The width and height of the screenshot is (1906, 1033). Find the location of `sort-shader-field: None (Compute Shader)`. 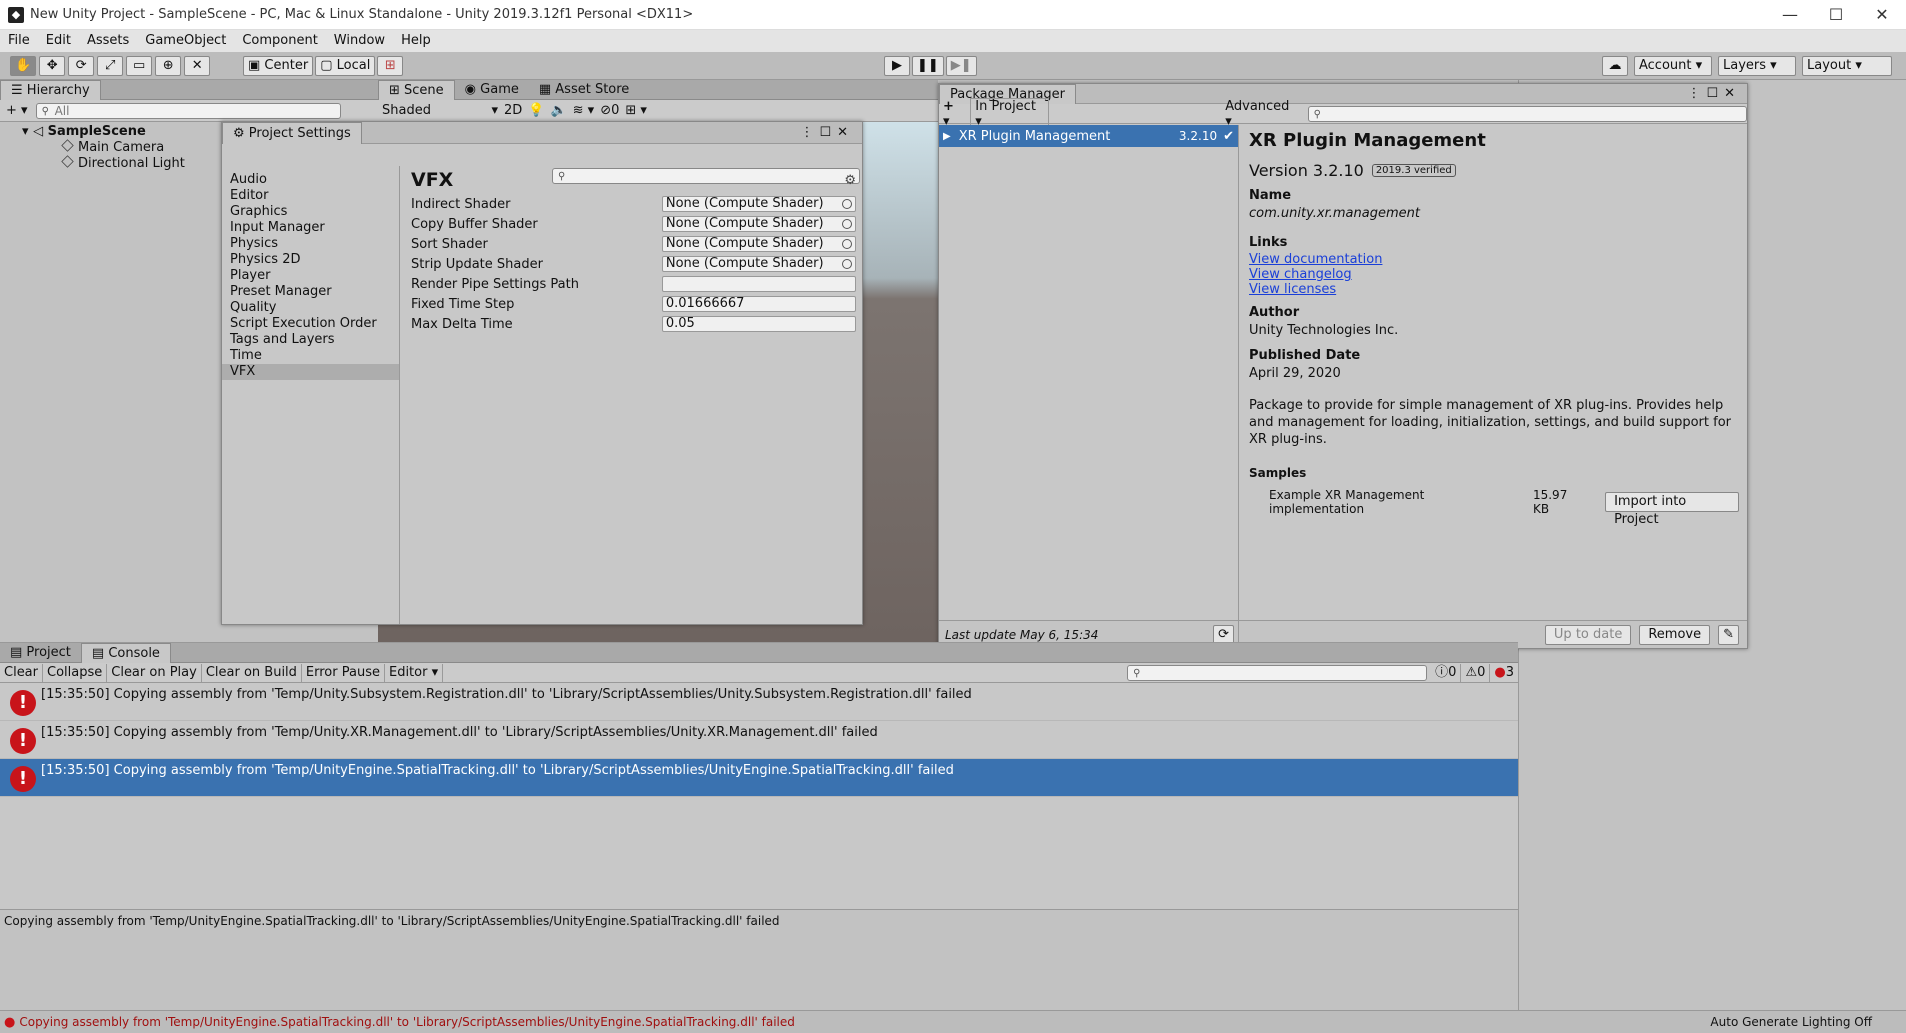

sort-shader-field: None (Compute Shader) is located at coordinates (758, 244).